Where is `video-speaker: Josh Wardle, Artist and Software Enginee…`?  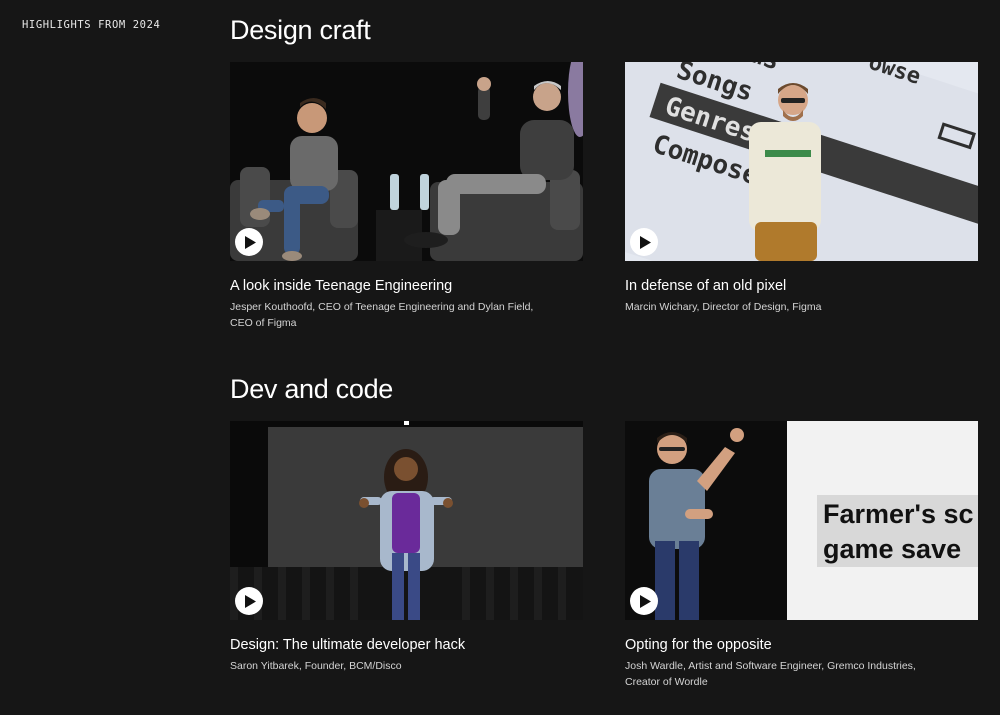 video-speaker: Josh Wardle, Artist and Software Enginee… is located at coordinates (770, 674).